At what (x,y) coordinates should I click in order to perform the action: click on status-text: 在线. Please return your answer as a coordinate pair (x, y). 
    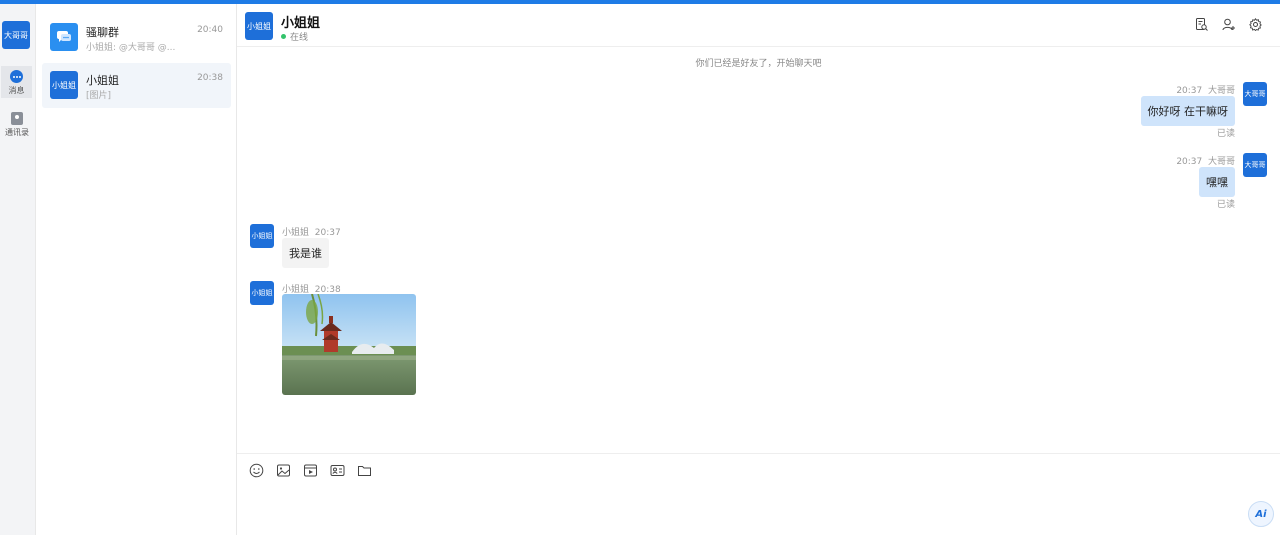
    Looking at the image, I should click on (299, 38).